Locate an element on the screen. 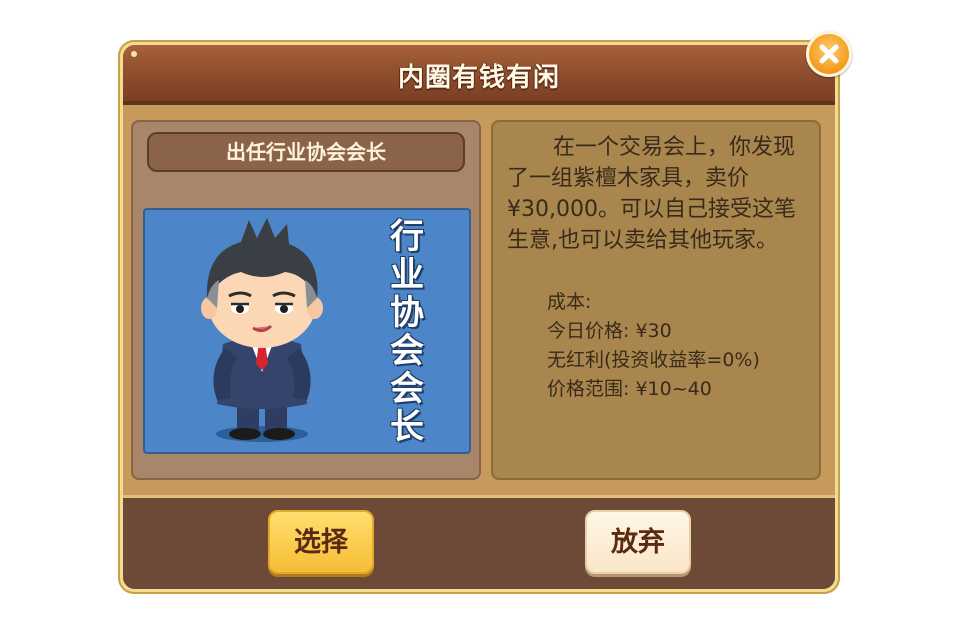  card-title: 出任行业协会会长 is located at coordinates (306, 152).